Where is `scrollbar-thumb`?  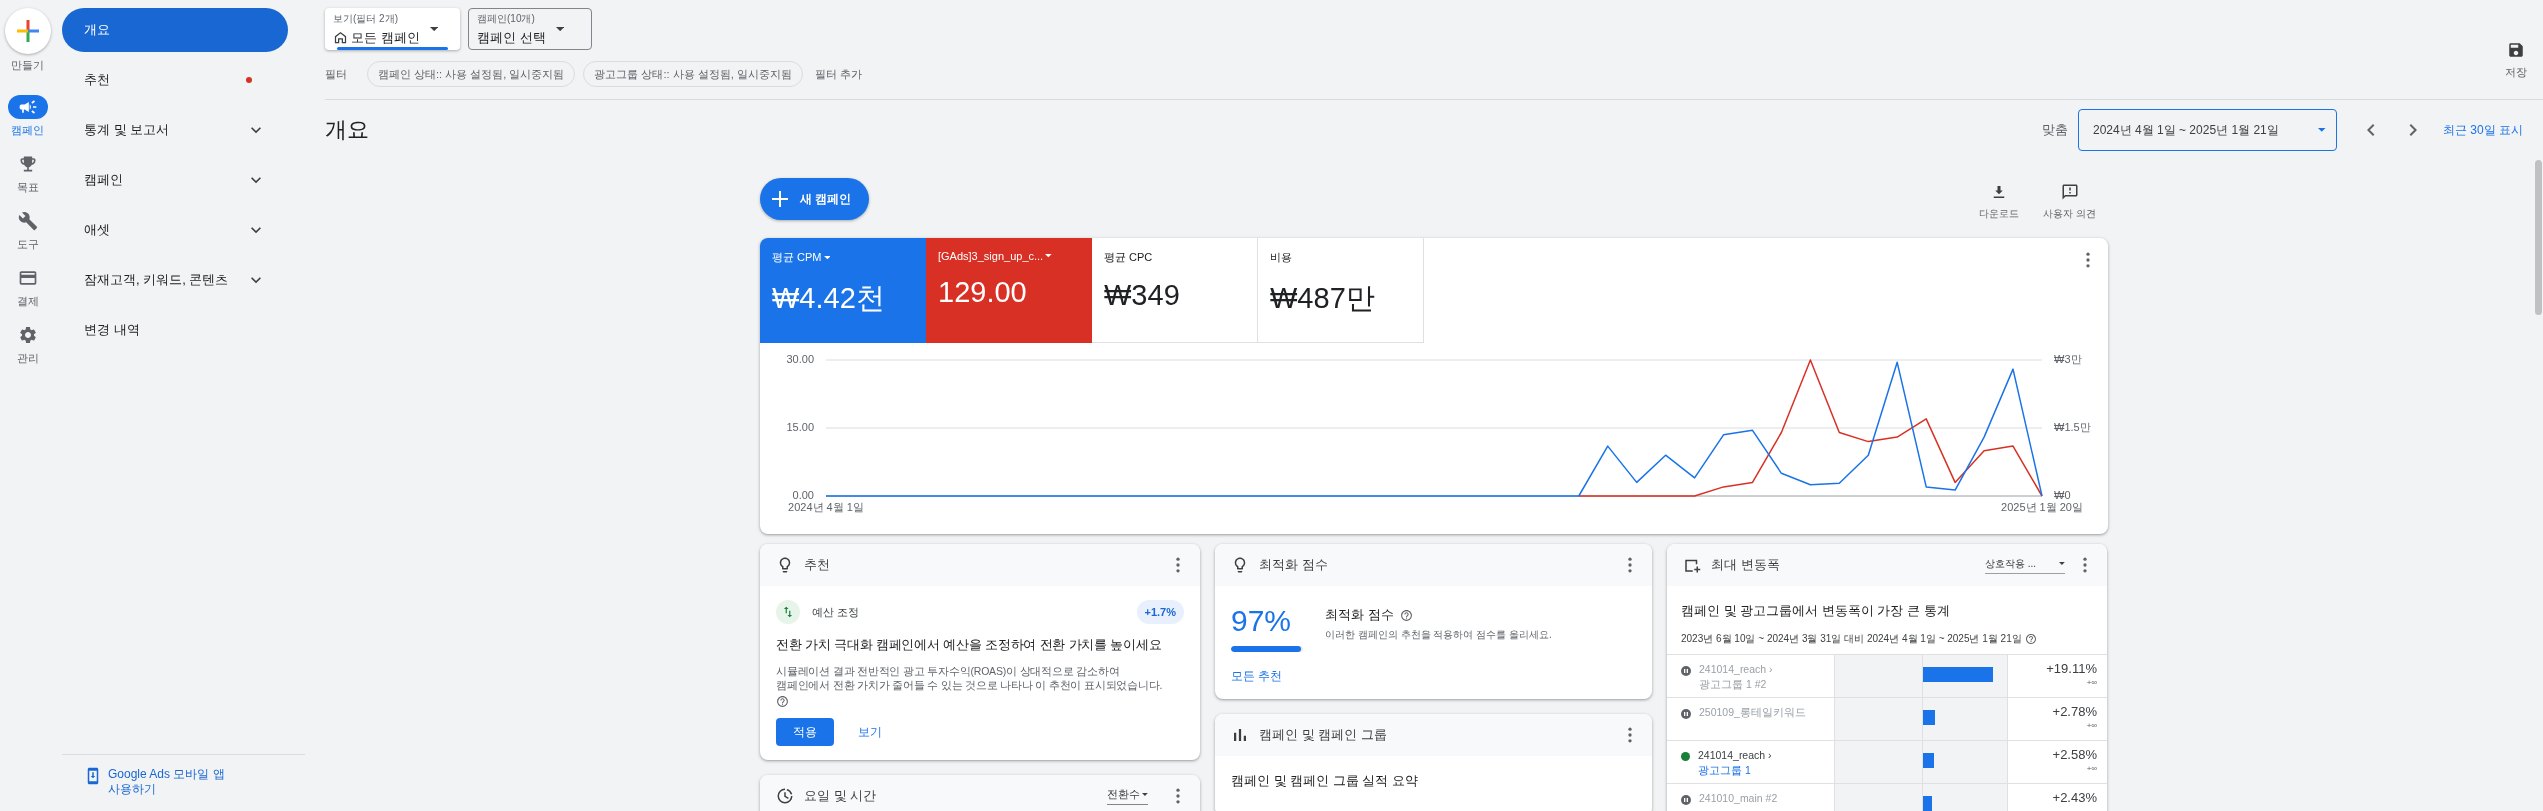 scrollbar-thumb is located at coordinates (2538, 237).